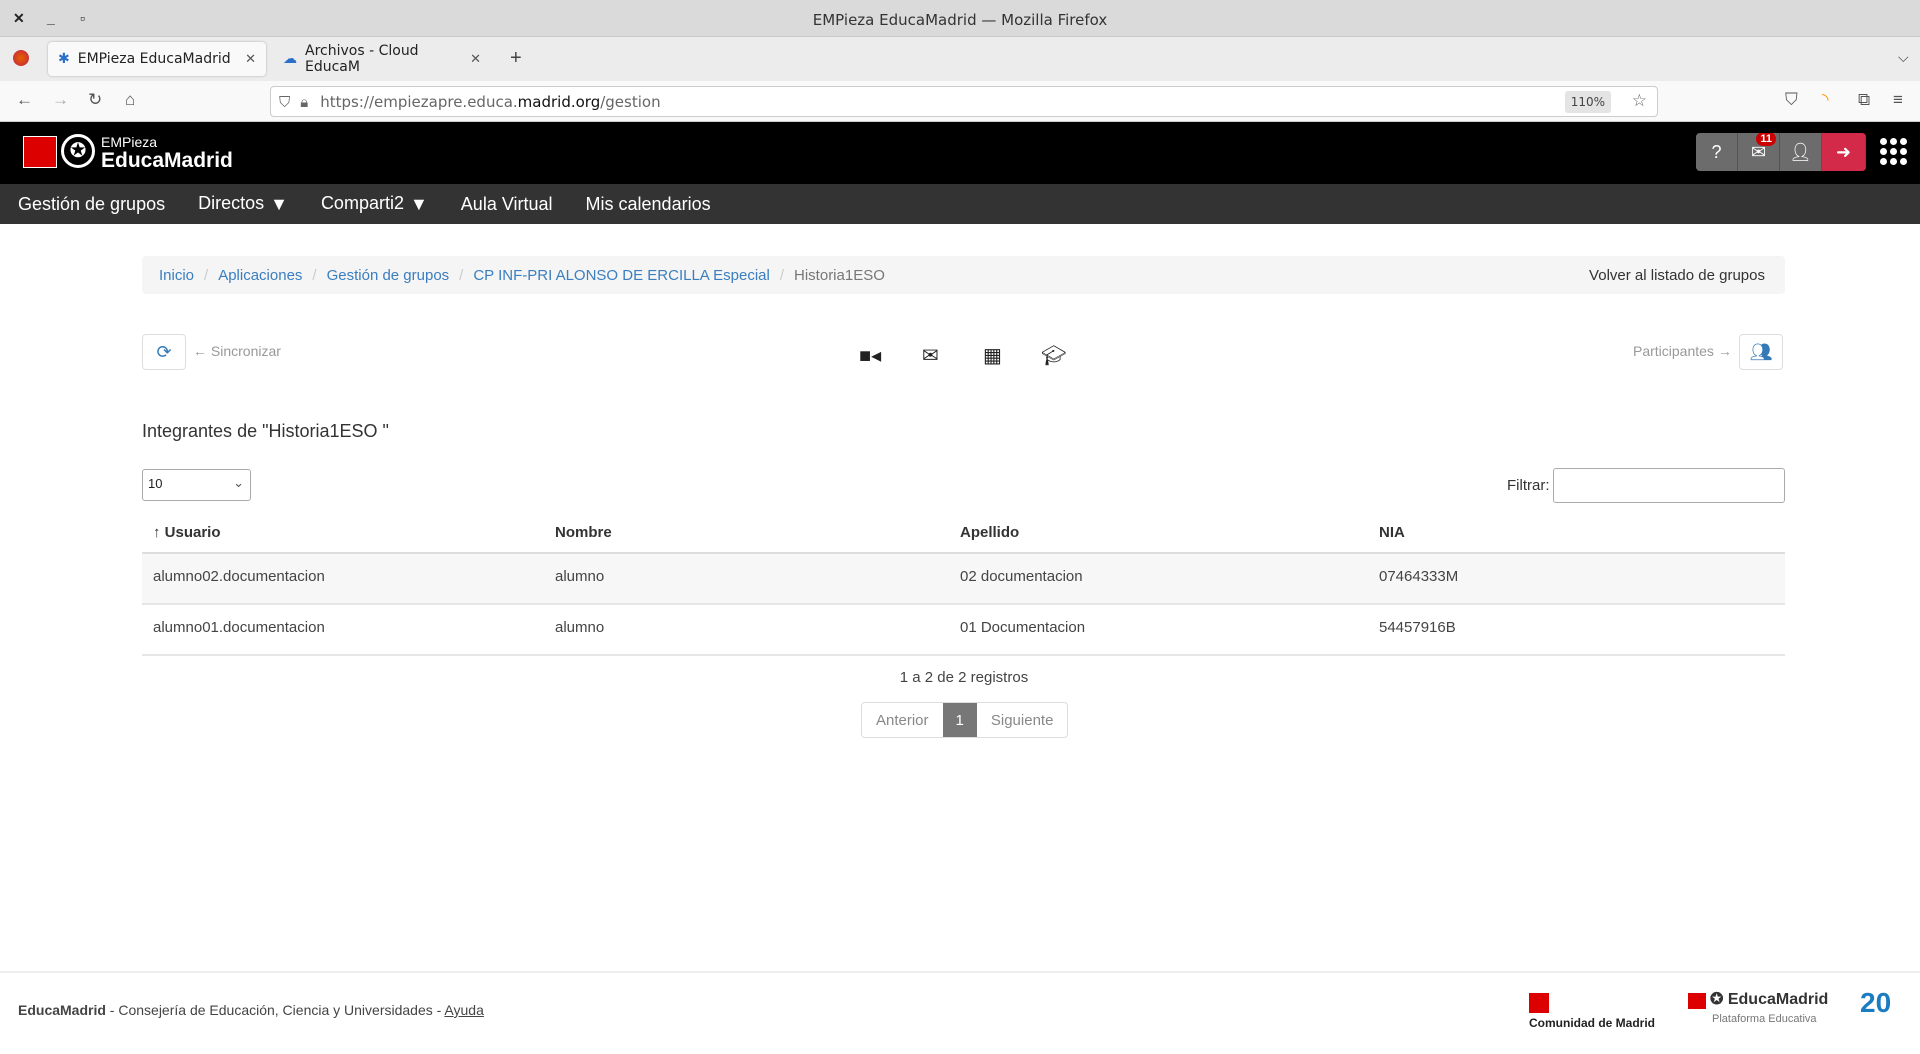 This screenshot has width=1920, height=1054. I want to click on filter-input, so click(1669, 485).